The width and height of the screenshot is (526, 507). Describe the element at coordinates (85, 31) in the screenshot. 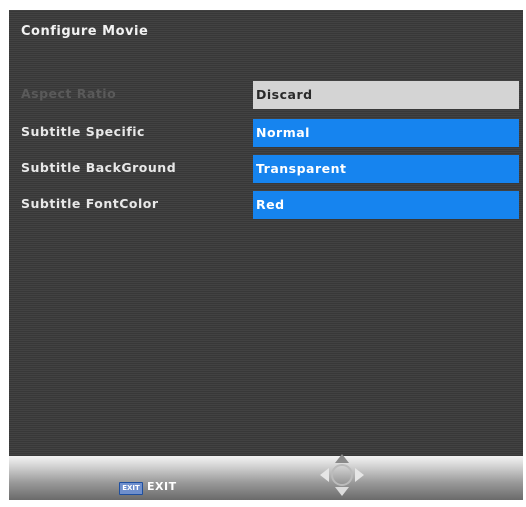

I see `page-title: Configure Movie` at that location.